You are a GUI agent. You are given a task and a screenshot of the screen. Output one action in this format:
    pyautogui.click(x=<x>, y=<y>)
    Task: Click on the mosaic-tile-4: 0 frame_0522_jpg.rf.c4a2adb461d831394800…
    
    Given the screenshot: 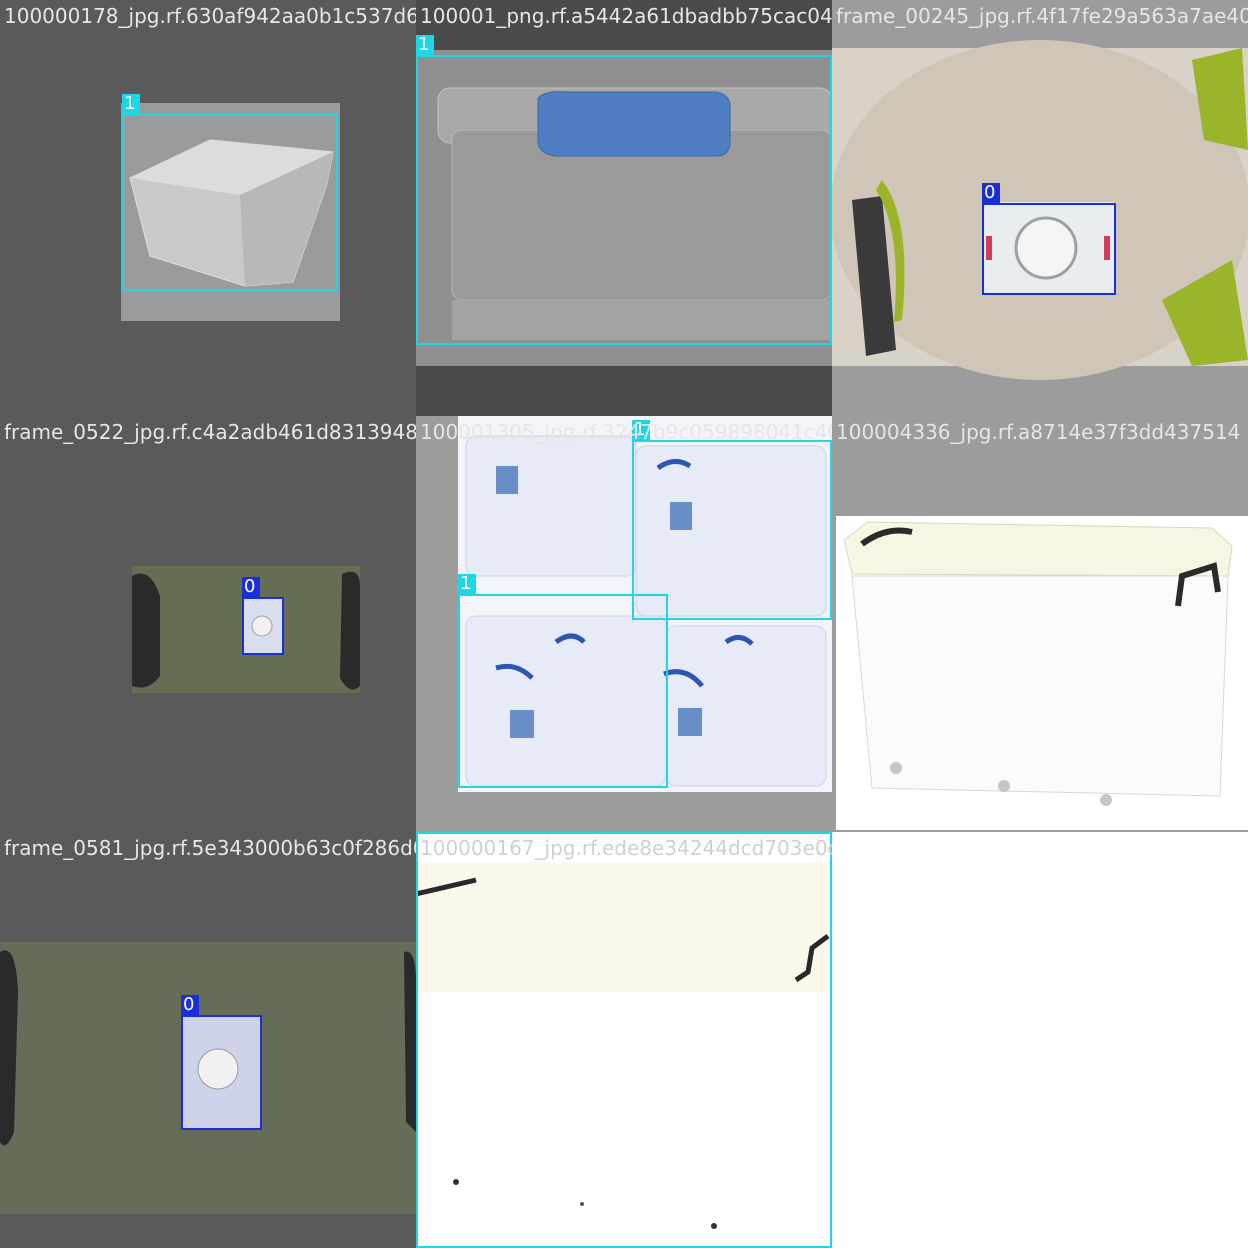 What is the action you would take?
    pyautogui.click(x=208, y=624)
    